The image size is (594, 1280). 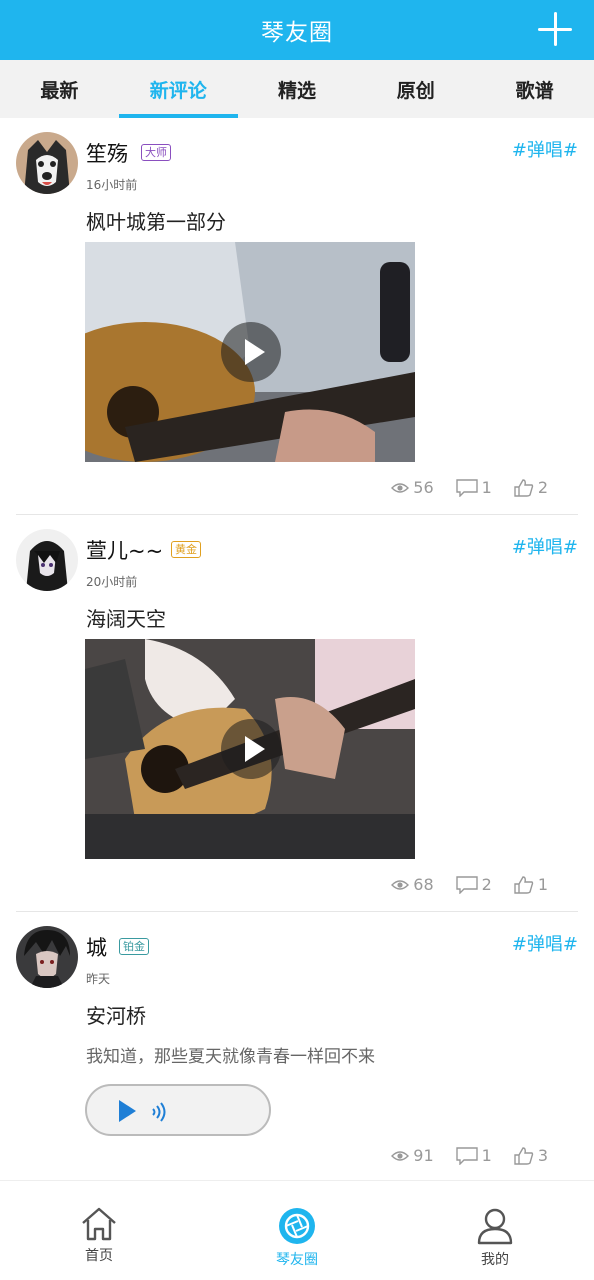 What do you see at coordinates (412, 487) in the screenshot?
I see `view-count: 56` at bounding box center [412, 487].